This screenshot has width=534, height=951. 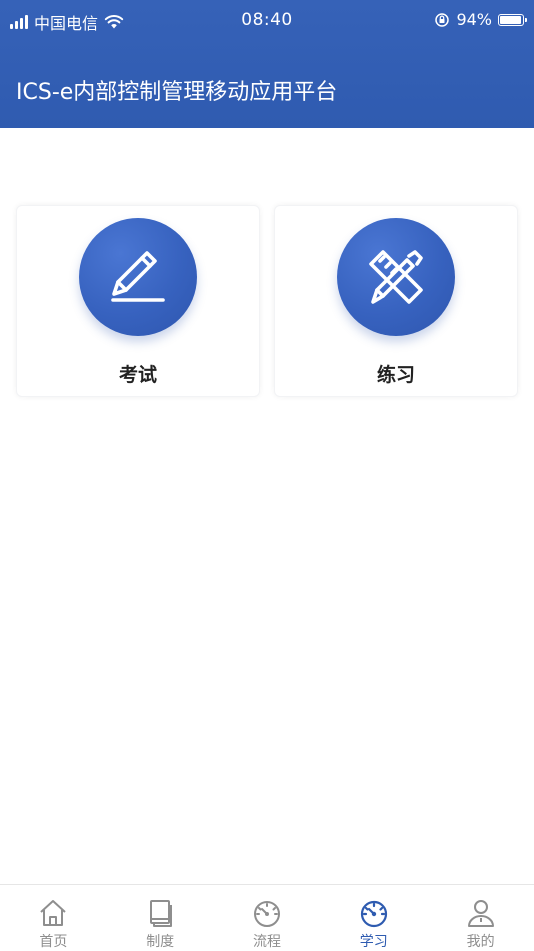 I want to click on exam-icon-circle, so click(x=138, y=277).